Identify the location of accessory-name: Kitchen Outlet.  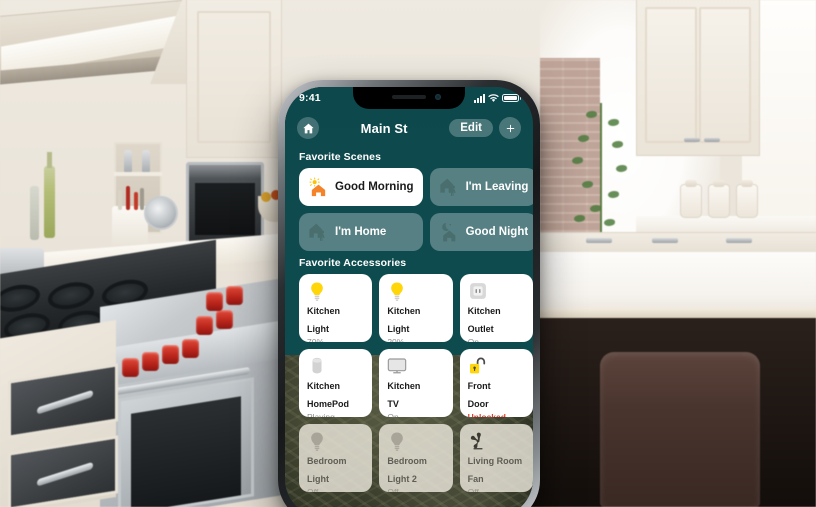
(484, 320).